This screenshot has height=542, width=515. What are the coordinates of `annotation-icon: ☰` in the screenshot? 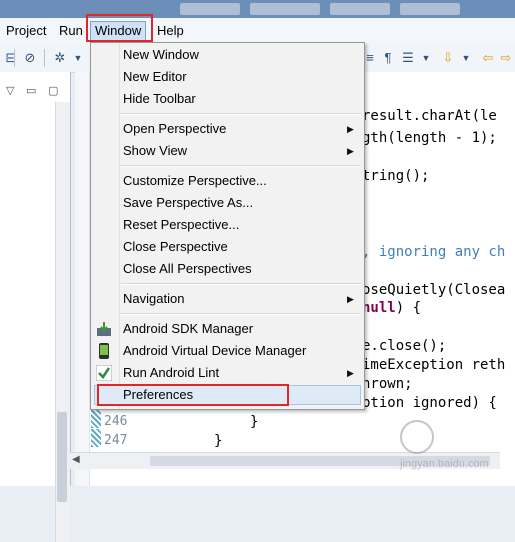 It's located at (408, 58).